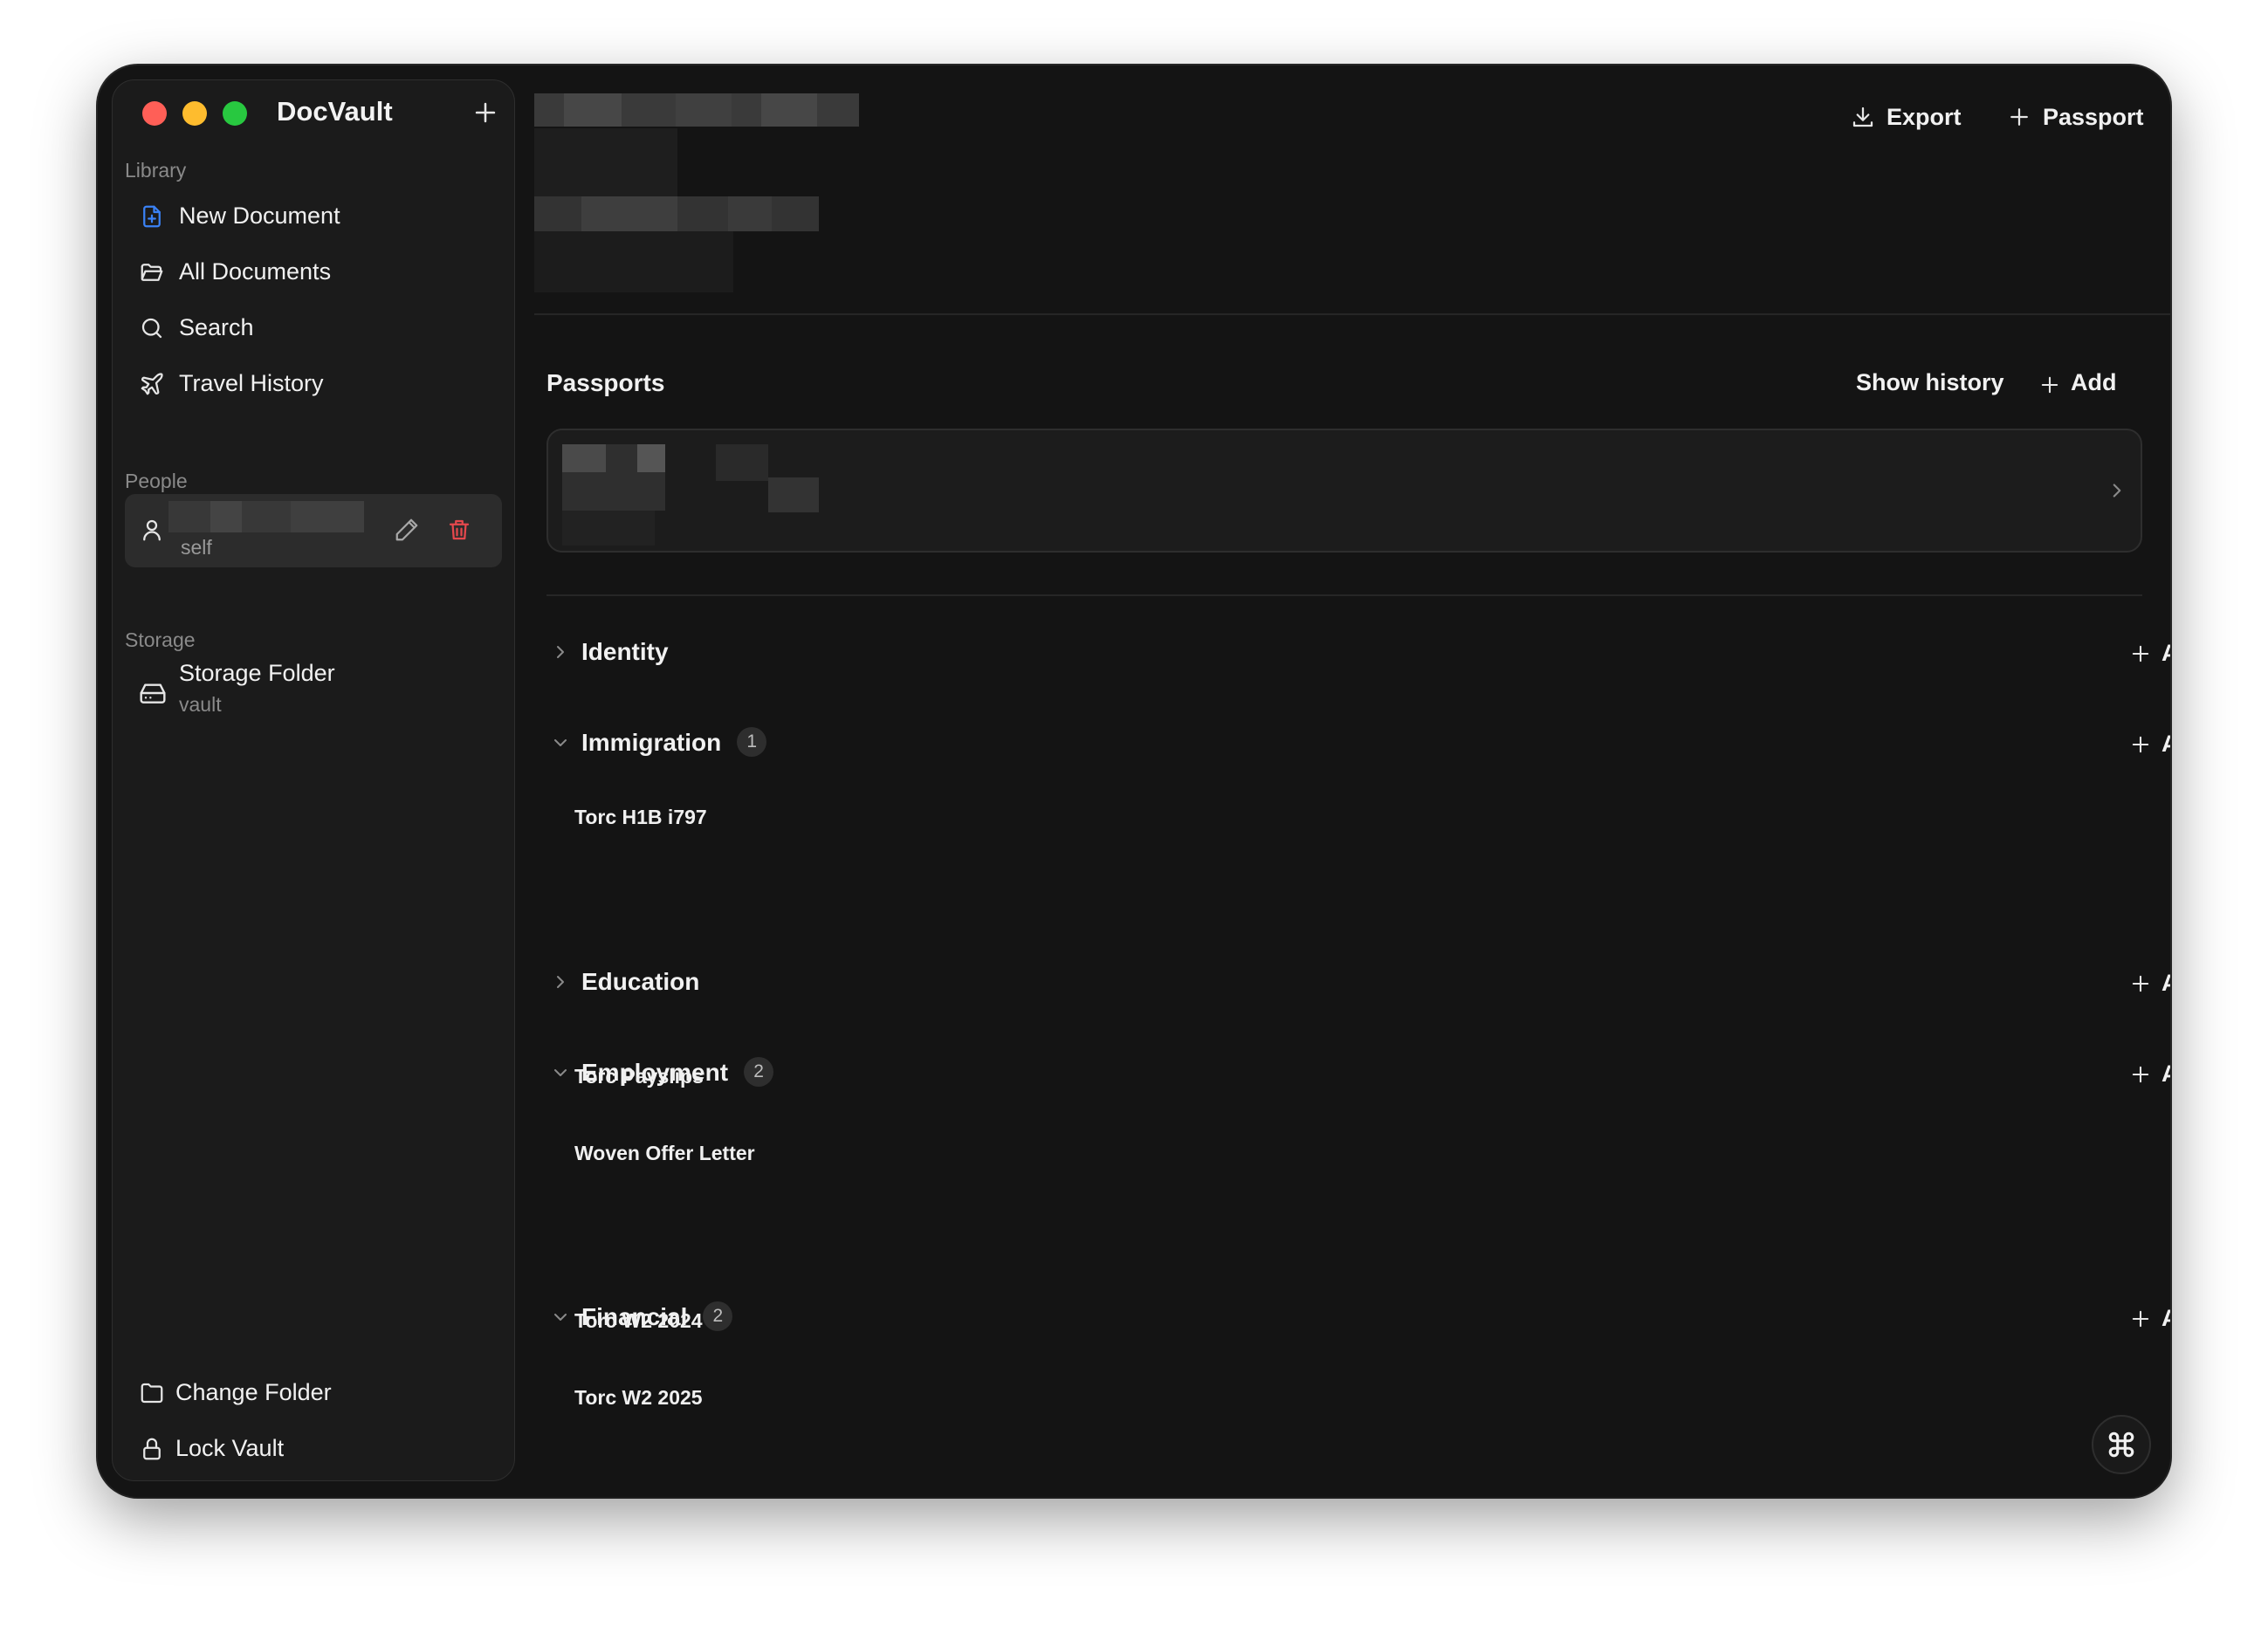  I want to click on sidebar-item-label: Travel History, so click(251, 383).